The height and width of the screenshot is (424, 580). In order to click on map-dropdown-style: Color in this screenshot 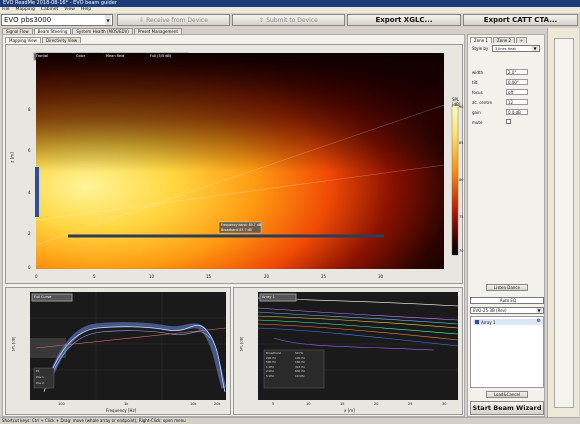, I will do `click(80, 56)`.